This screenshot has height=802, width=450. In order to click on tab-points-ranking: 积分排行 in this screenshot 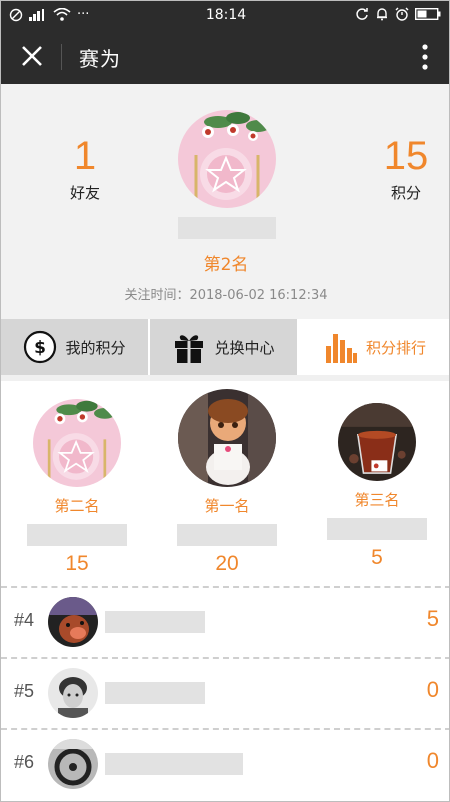, I will do `click(374, 347)`.